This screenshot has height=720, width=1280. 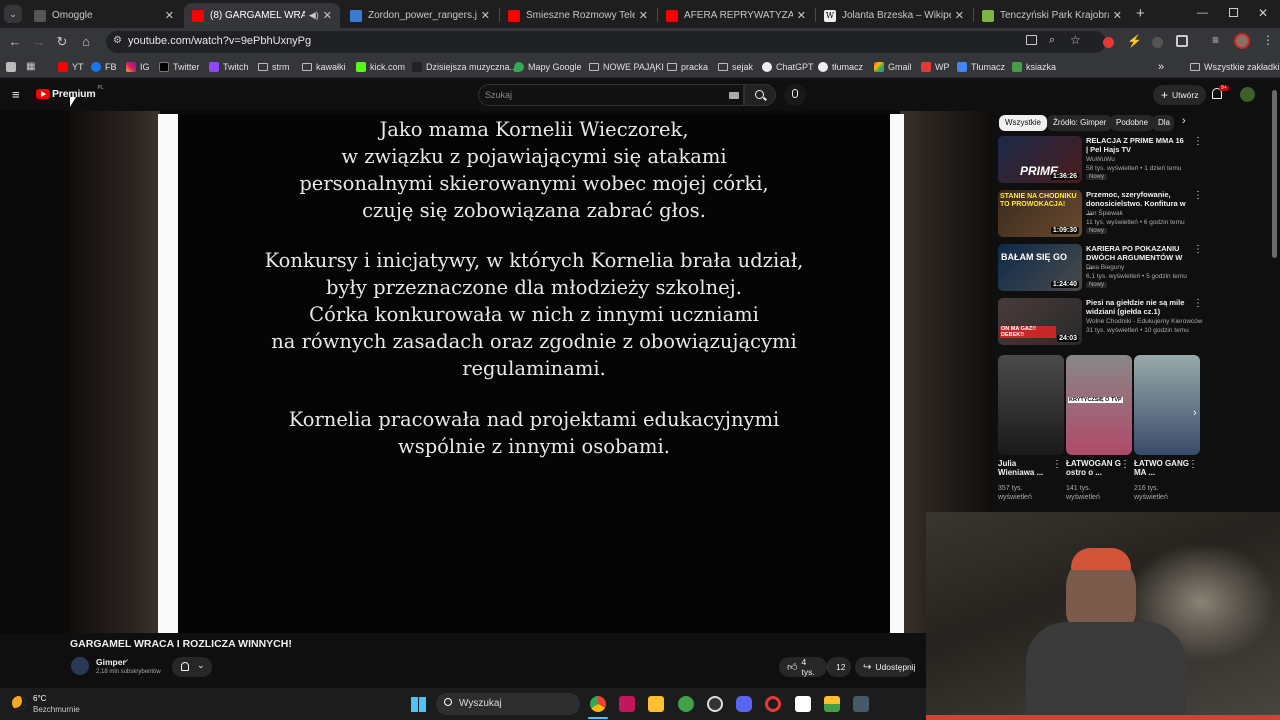 I want to click on bookmark-gmail: Gmail, so click(x=893, y=67).